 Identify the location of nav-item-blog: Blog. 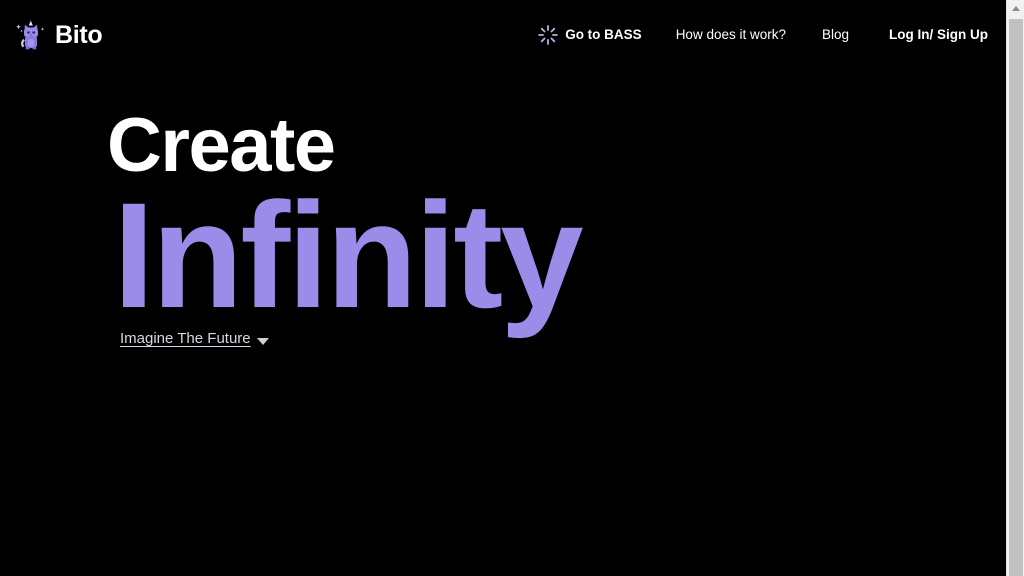
(835, 35).